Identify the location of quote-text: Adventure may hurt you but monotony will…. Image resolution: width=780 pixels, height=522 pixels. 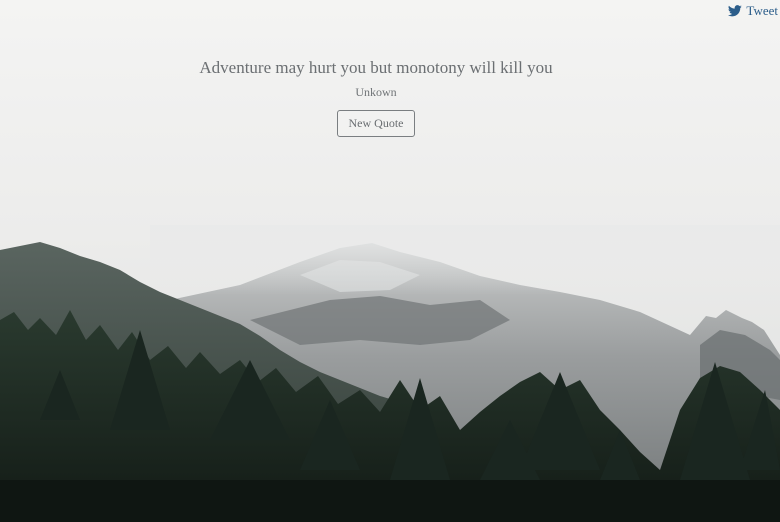
(376, 67).